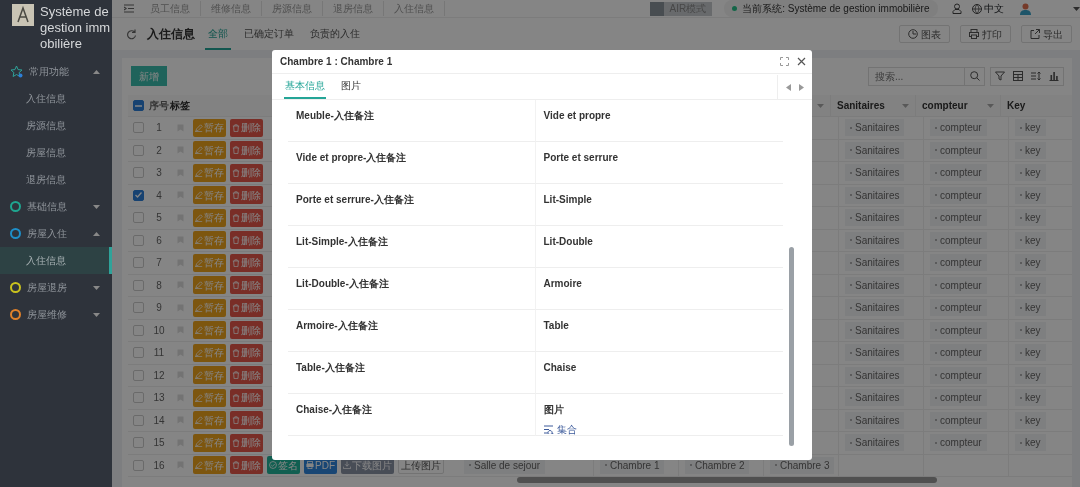 The image size is (1080, 487). I want to click on columns-icon, so click(1018, 76).